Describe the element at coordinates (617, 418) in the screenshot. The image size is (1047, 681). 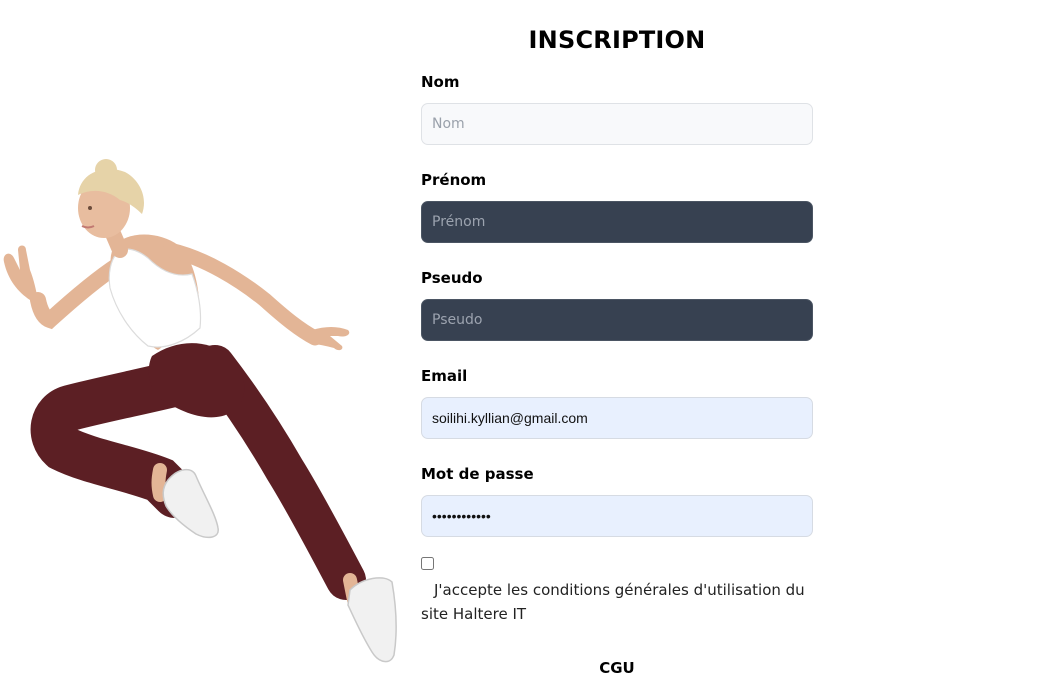
I see `email-input` at that location.